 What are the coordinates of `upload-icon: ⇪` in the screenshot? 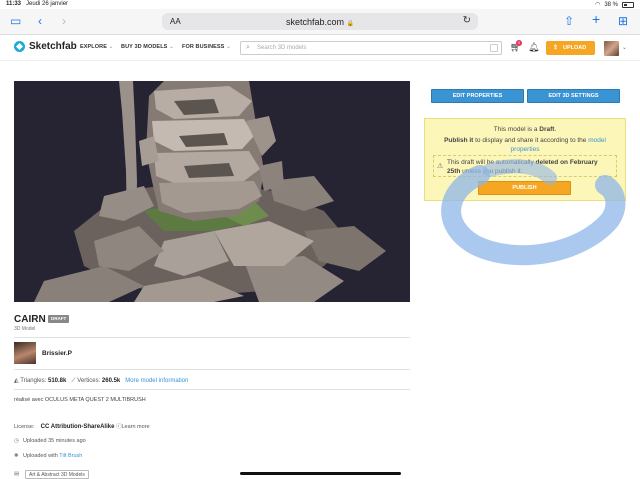 It's located at (556, 48).